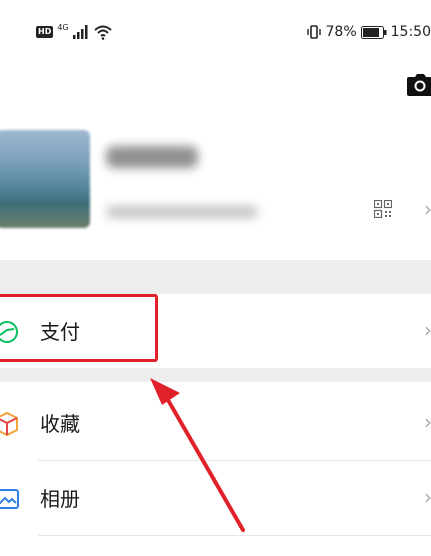 The height and width of the screenshot is (556, 431). What do you see at coordinates (60, 424) in the screenshot?
I see `menu-item-label: 收藏` at bounding box center [60, 424].